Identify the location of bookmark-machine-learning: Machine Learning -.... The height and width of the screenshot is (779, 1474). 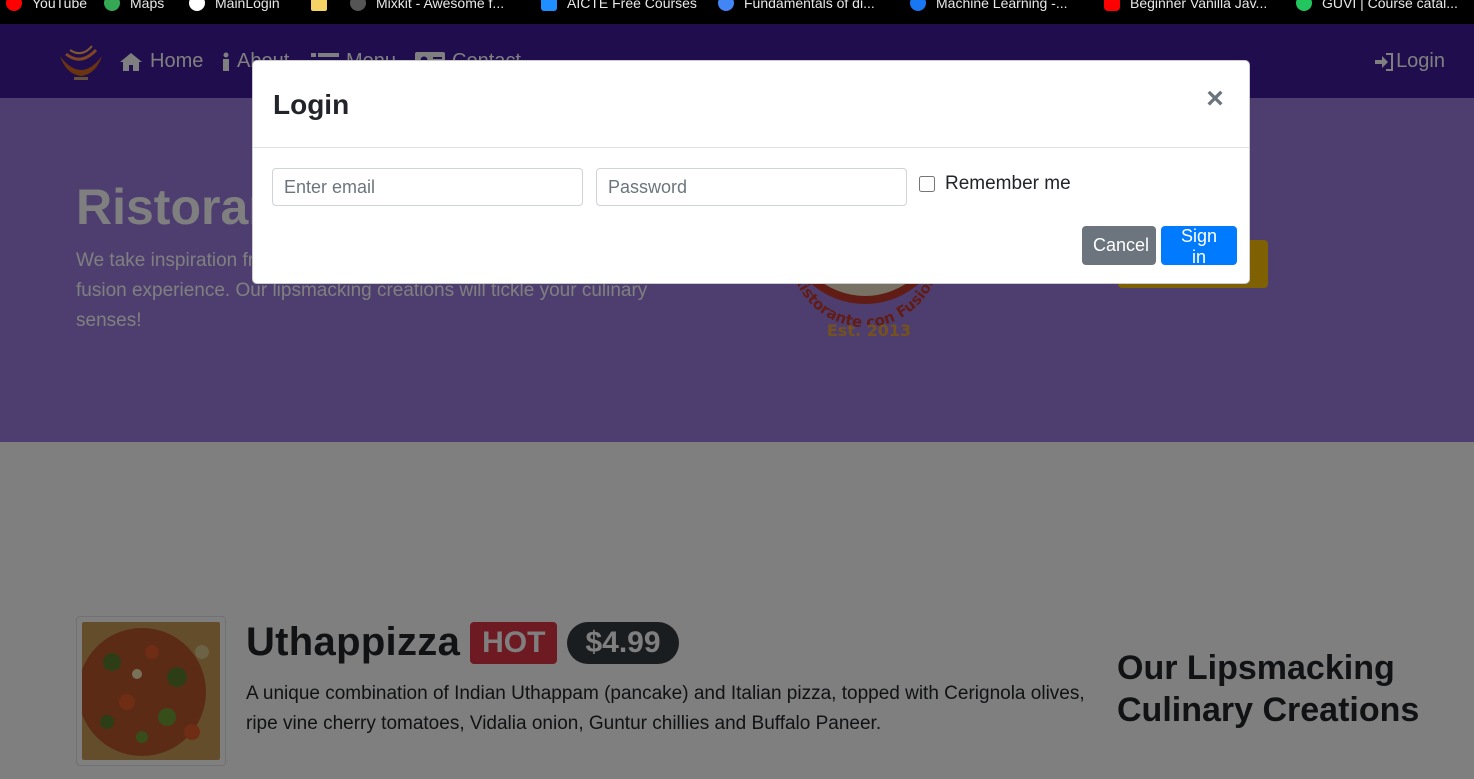
(989, 7).